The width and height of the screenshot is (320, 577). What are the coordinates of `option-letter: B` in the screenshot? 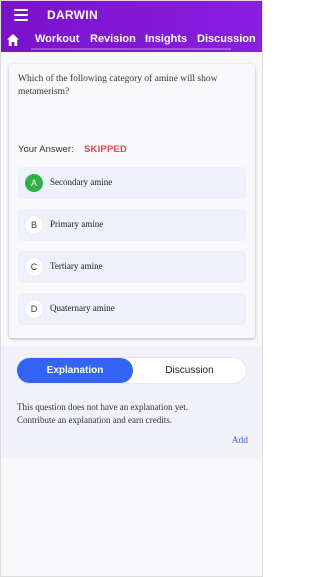 It's located at (34, 225).